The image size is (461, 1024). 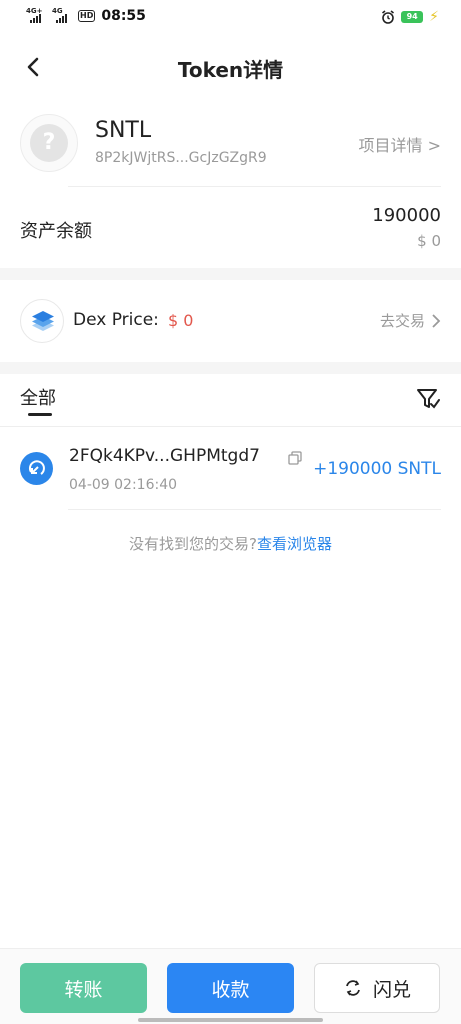 What do you see at coordinates (193, 544) in the screenshot?
I see `not-found-text: 没有找到您的交易?` at bounding box center [193, 544].